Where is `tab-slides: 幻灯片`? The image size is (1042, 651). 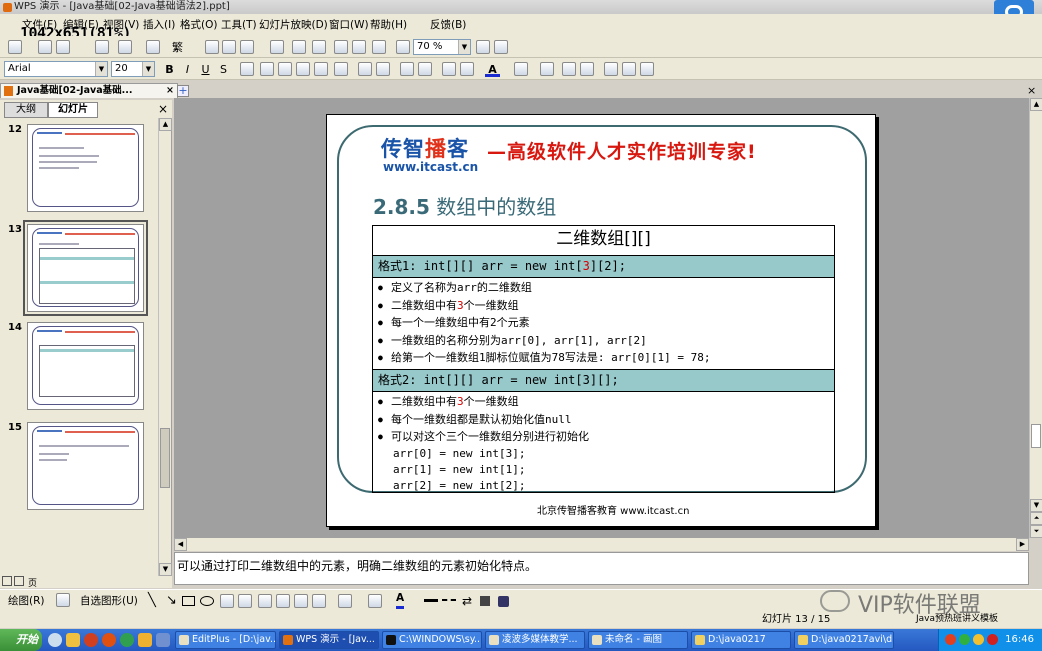
tab-slides: 幻灯片 is located at coordinates (73, 110).